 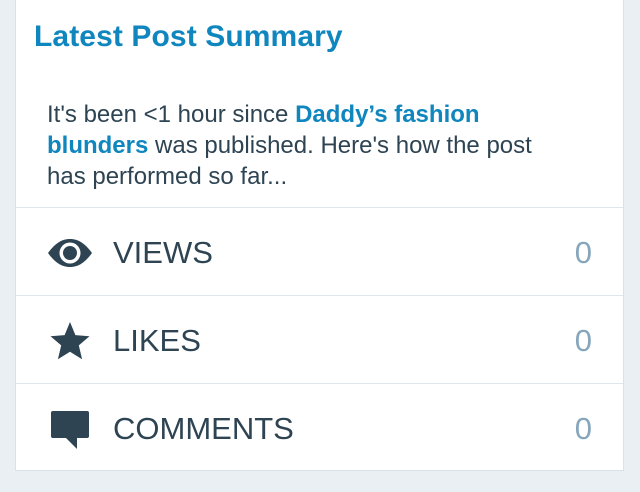 What do you see at coordinates (70, 430) in the screenshot?
I see `comment-icon` at bounding box center [70, 430].